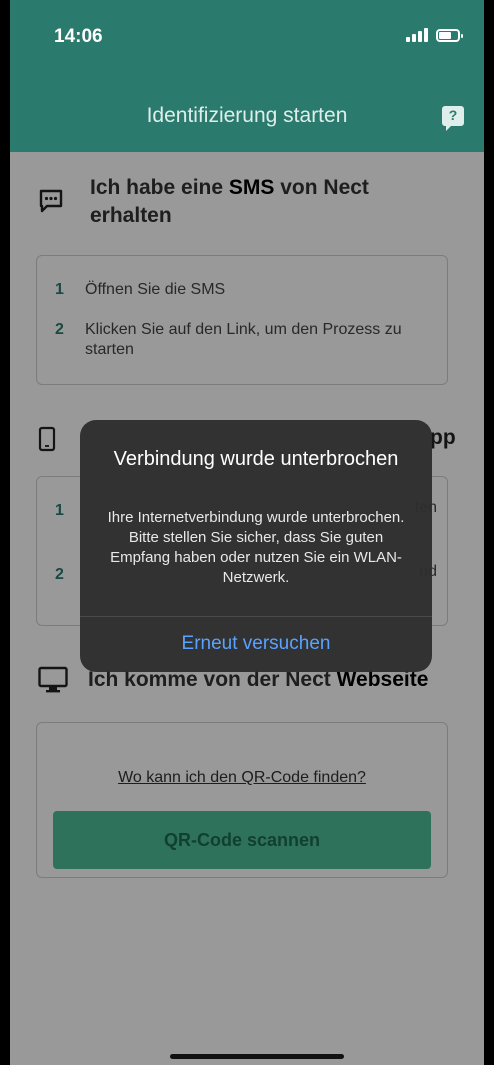 Image resolution: width=494 pixels, height=1065 pixels. I want to click on alert-title: Verbindung wurde unterbrochen, so click(256, 459).